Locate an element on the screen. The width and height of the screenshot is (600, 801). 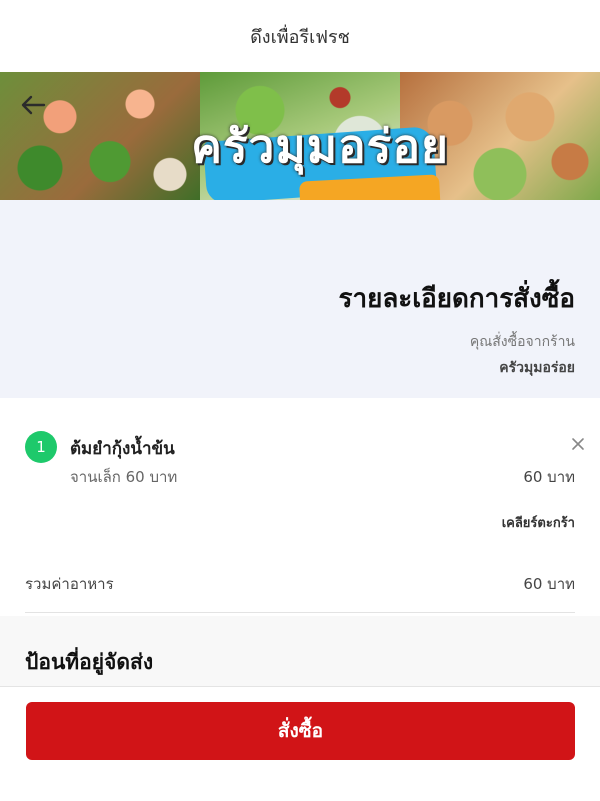
item-name: ต้มยำกุ้งน้ำข้น is located at coordinates (122, 449).